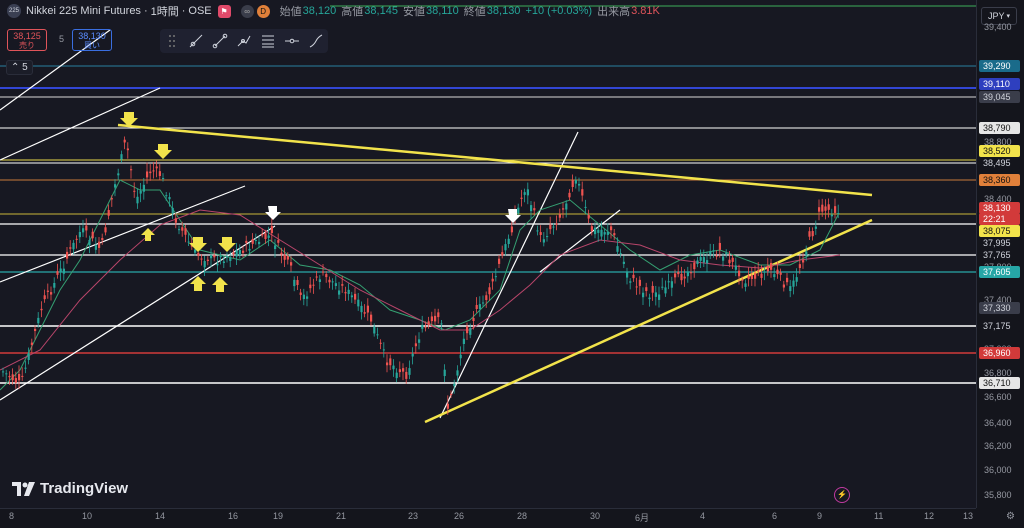  I want to click on time-tick: 4, so click(703, 516).